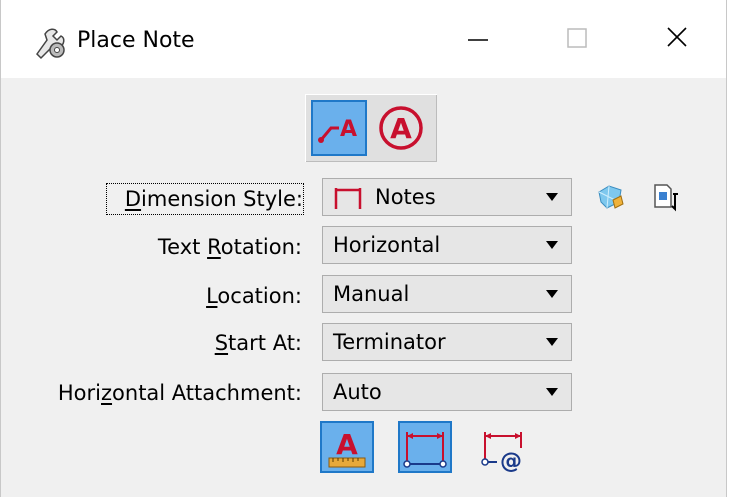 Image resolution: width=729 pixels, height=497 pixels. I want to click on style-gem-button, so click(610, 197).